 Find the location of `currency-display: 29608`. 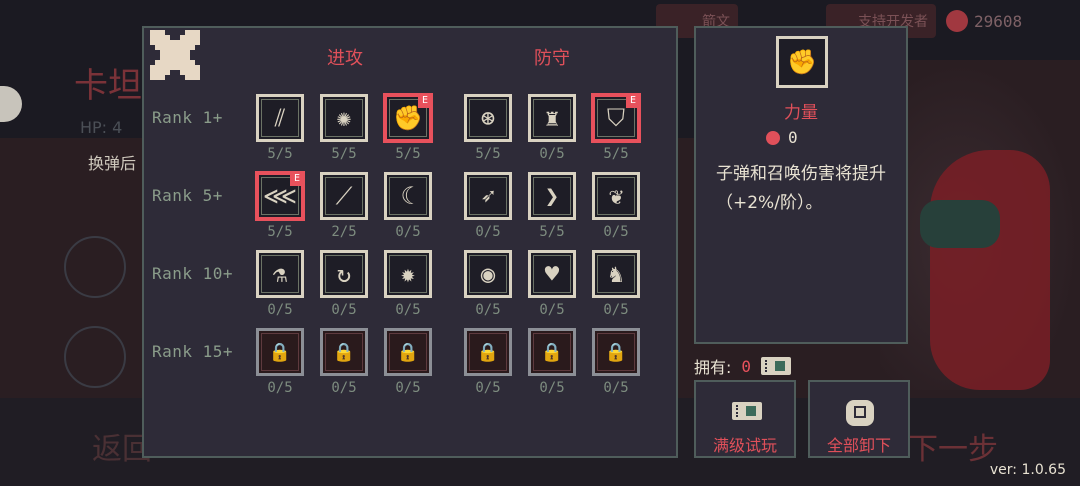

currency-display: 29608 is located at coordinates (984, 21).